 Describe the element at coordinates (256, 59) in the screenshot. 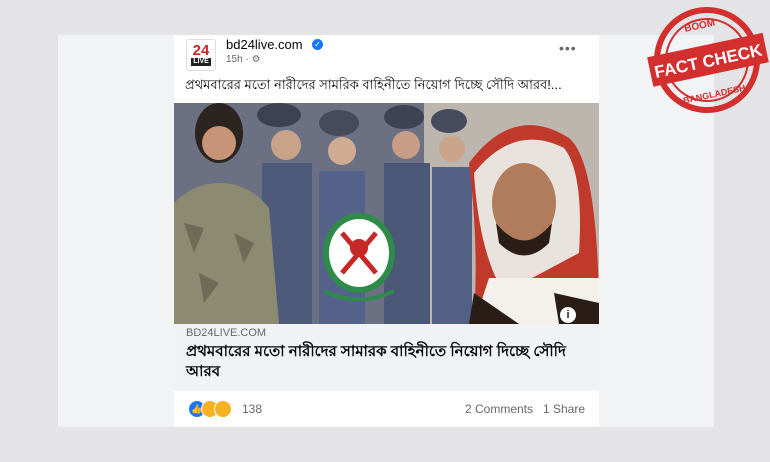

I see `globe-settings-icon: ⚙` at that location.